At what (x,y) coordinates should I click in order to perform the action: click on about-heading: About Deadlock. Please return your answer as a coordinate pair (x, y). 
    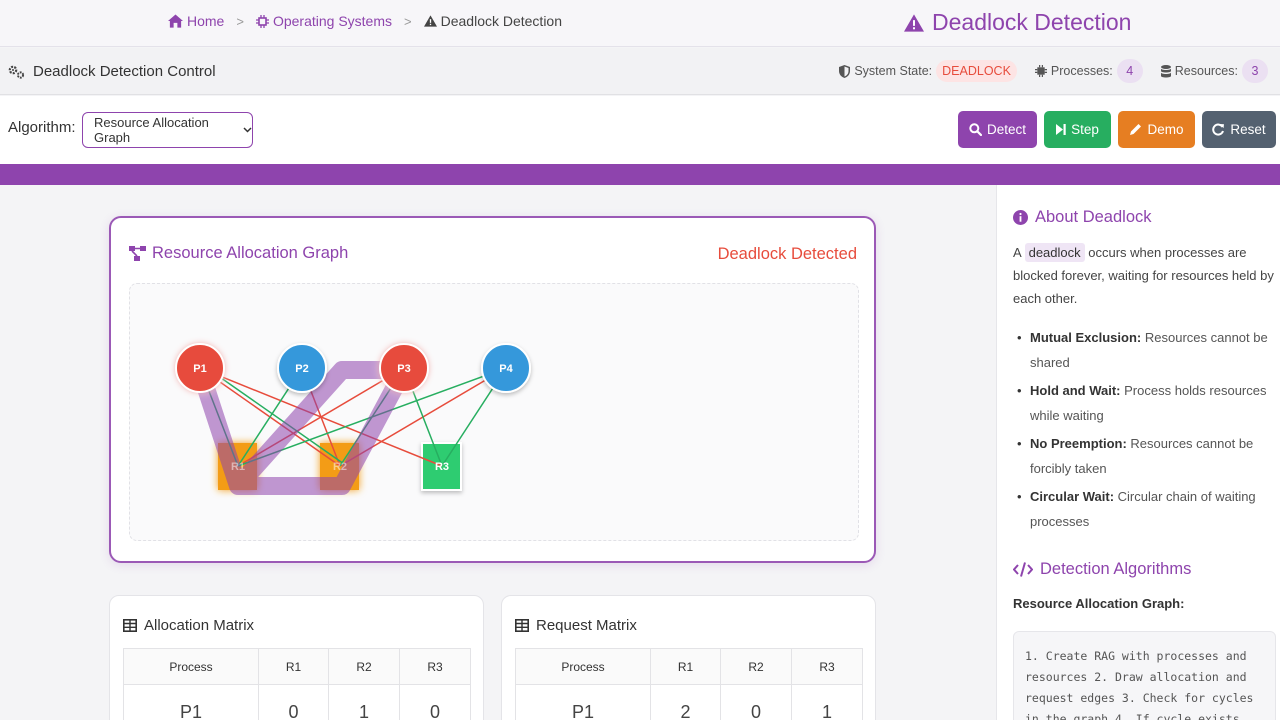
    Looking at the image, I should click on (1082, 217).